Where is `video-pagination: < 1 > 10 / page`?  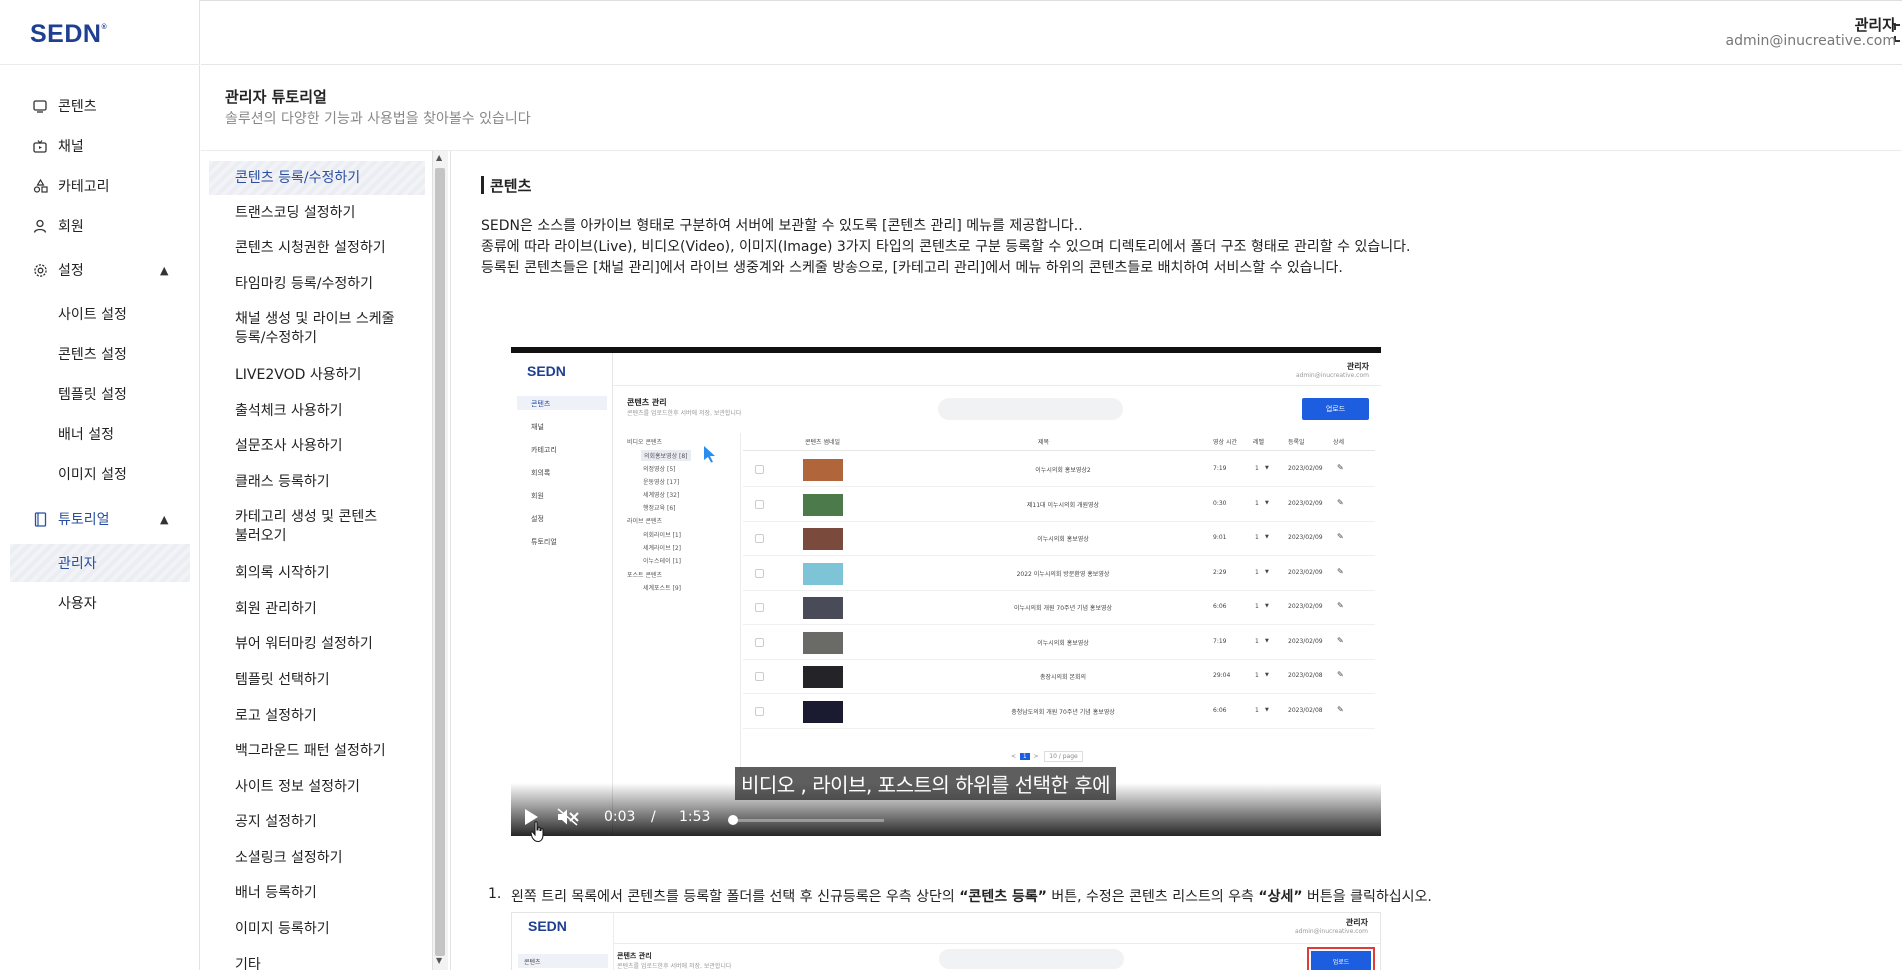
video-pagination: < 1 > 10 / page is located at coordinates (1047, 756).